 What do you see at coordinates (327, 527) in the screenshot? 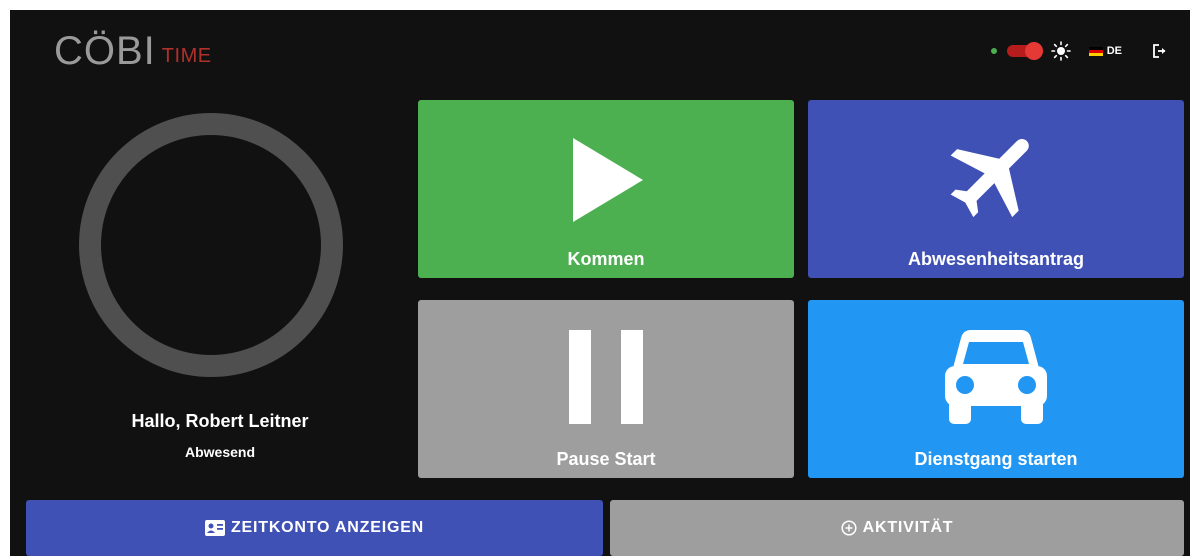
I see `zeitkonto-label: ZEITKONTO ANZEIGEN` at bounding box center [327, 527].